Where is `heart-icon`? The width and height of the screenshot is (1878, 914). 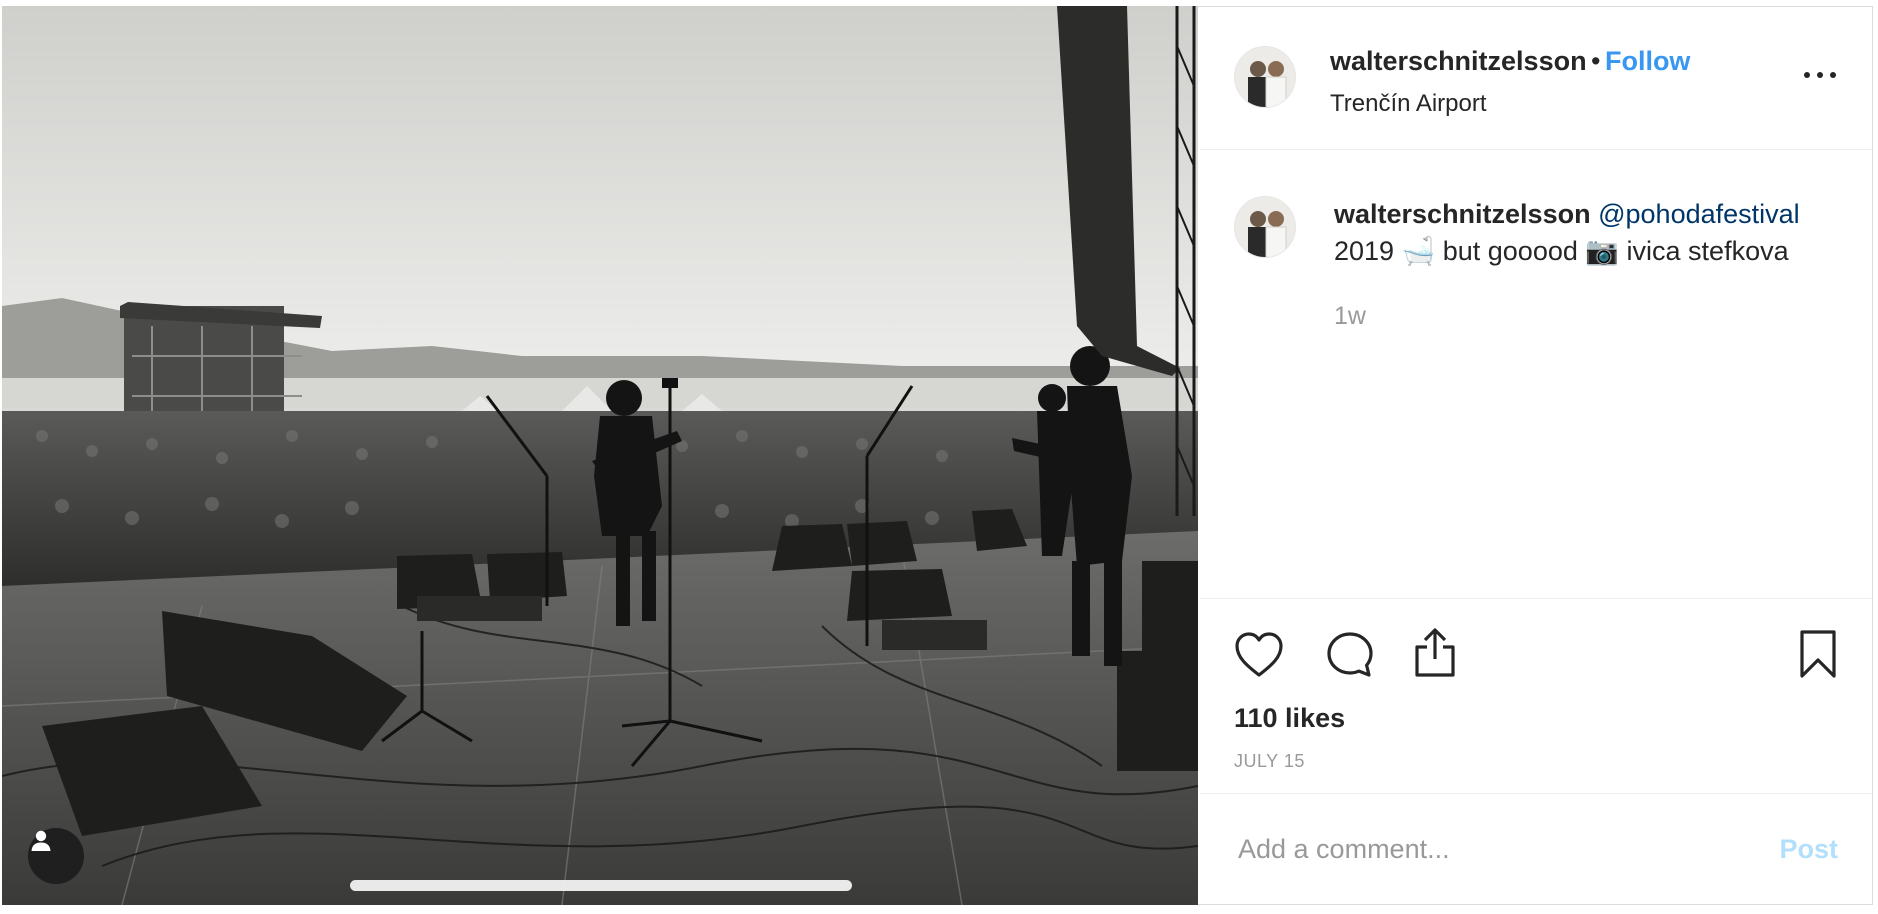 heart-icon is located at coordinates (1259, 654).